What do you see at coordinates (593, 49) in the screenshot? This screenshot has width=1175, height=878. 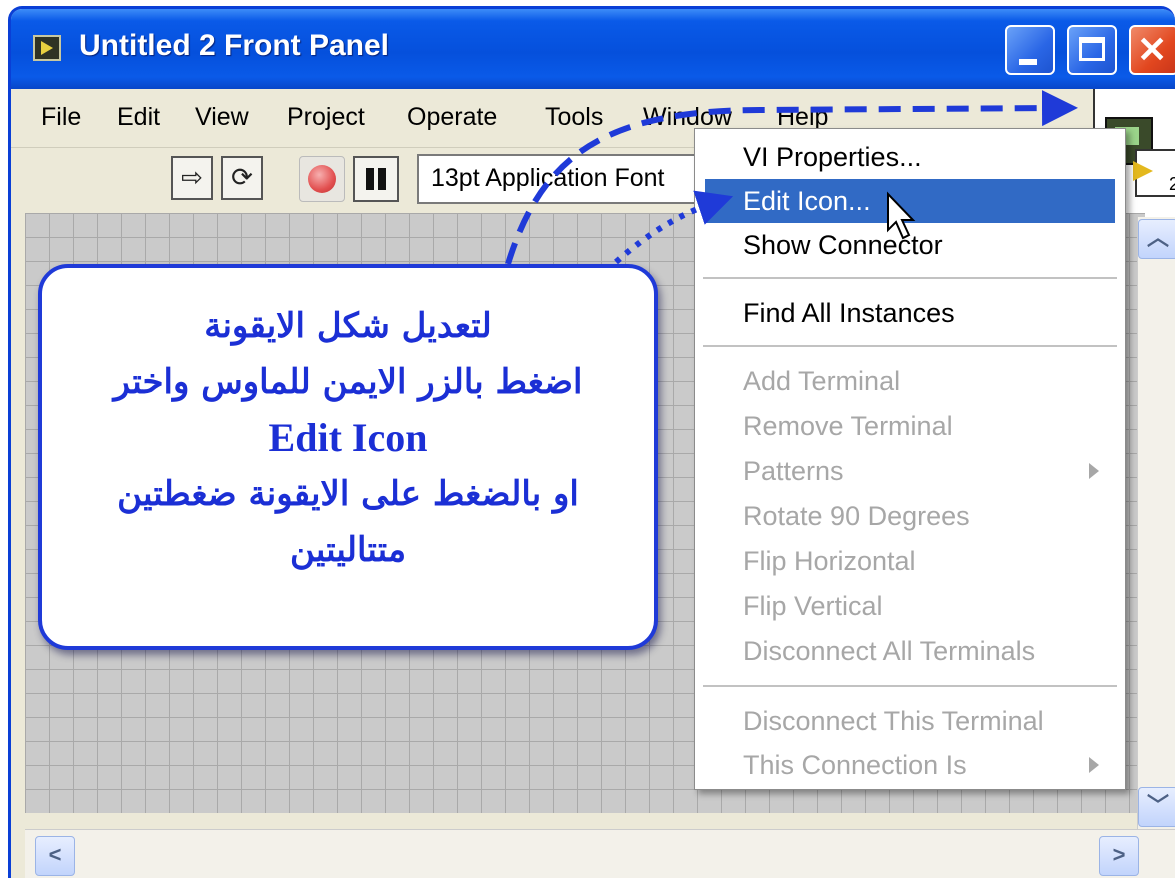 I see `title-bar: Untitled 2 Front Panel ✕` at bounding box center [593, 49].